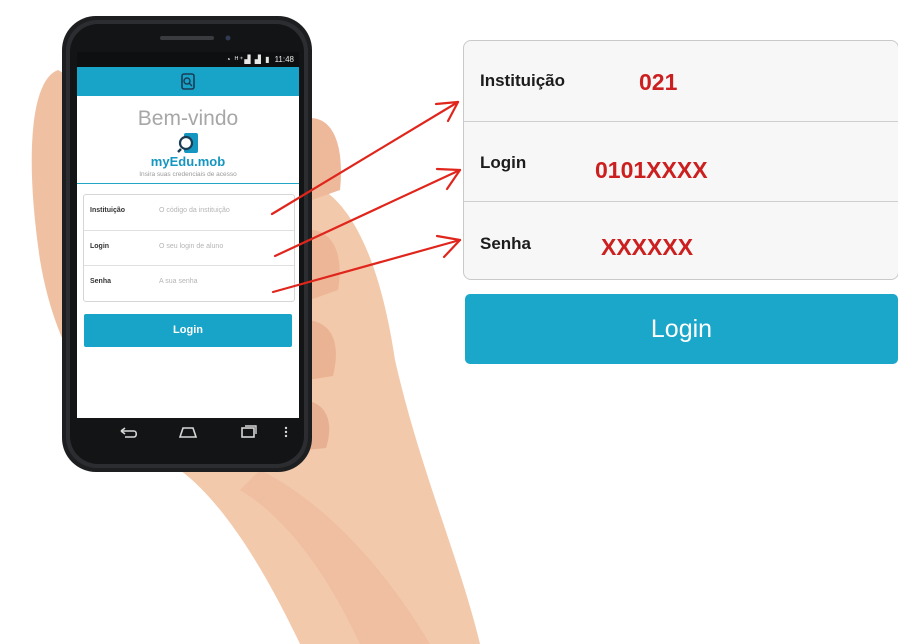 The height and width of the screenshot is (644, 898). I want to click on recent-apps-icon, so click(248, 432).